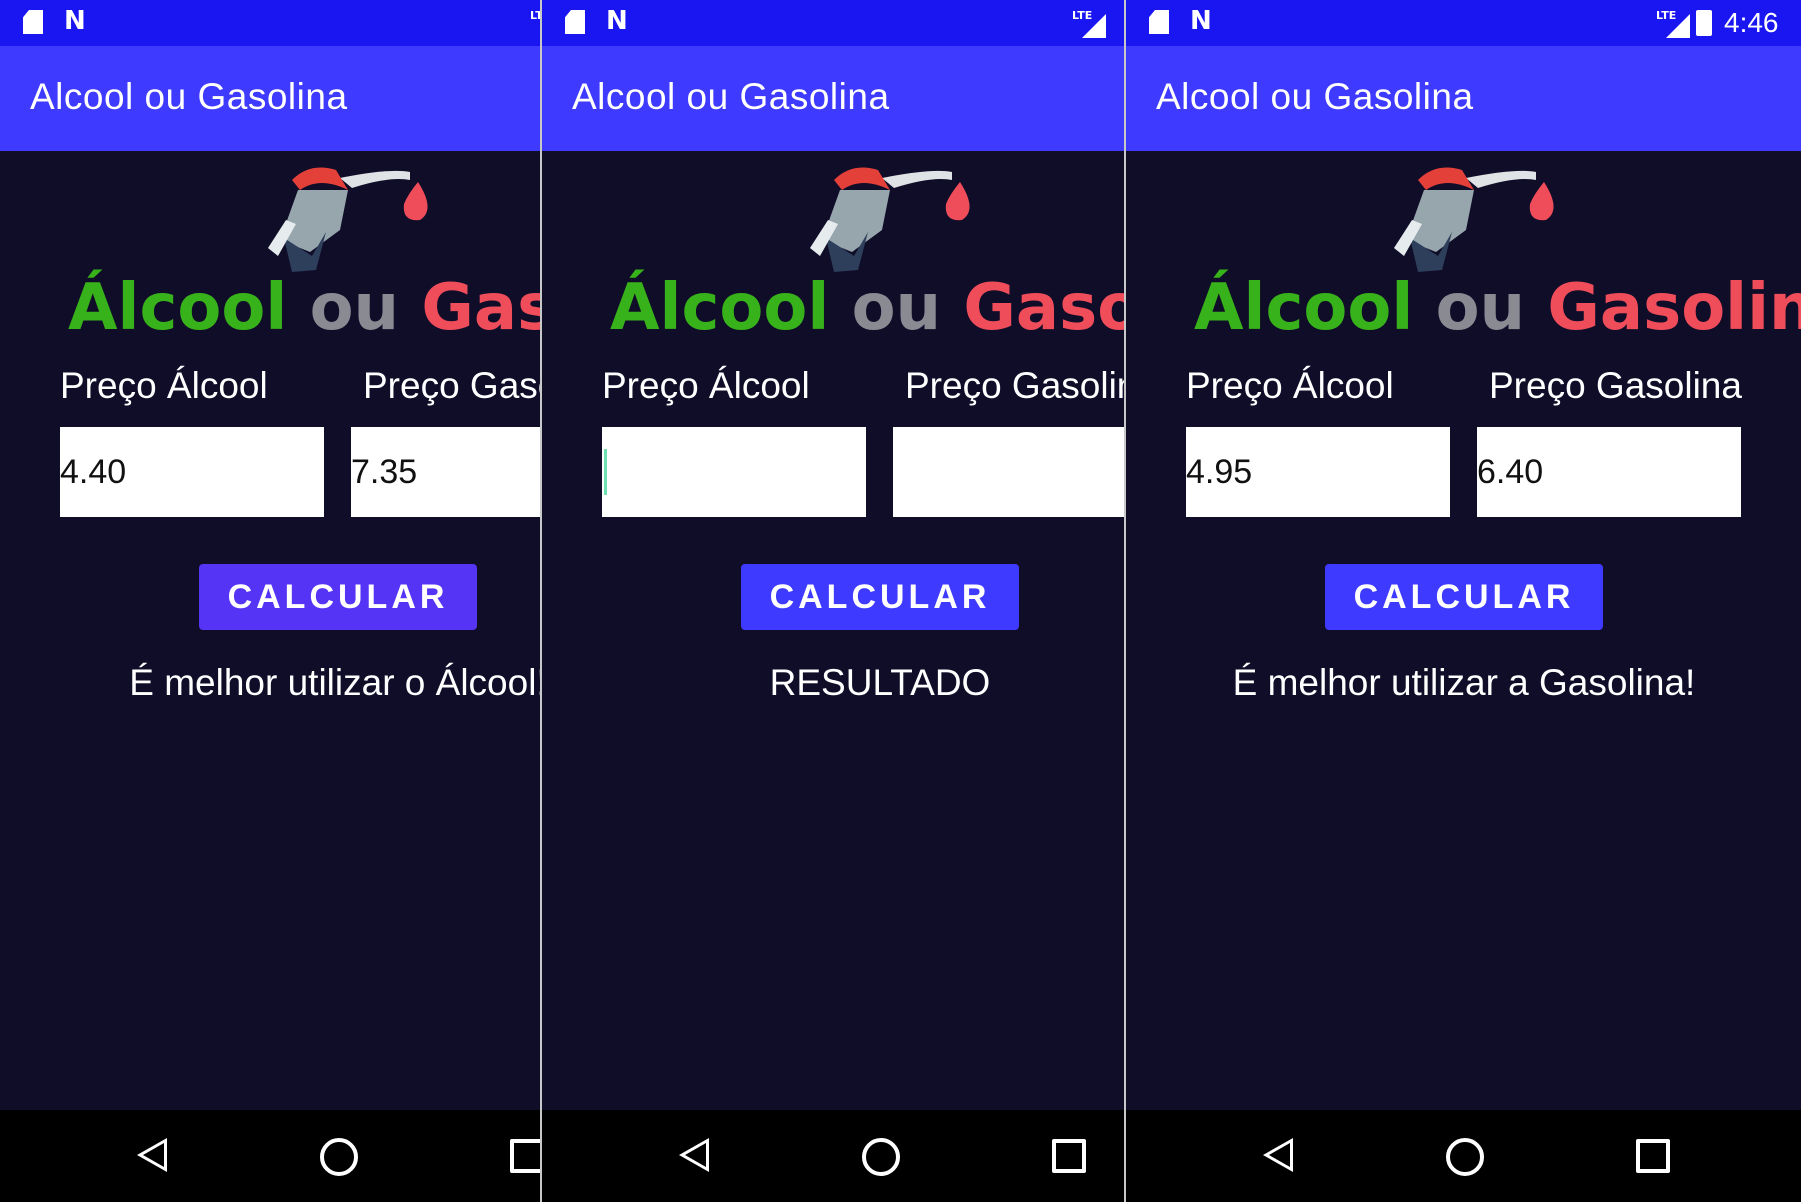 This screenshot has width=1801, height=1202. Describe the element at coordinates (1009, 472) in the screenshot. I see `gasolina-price-input` at that location.